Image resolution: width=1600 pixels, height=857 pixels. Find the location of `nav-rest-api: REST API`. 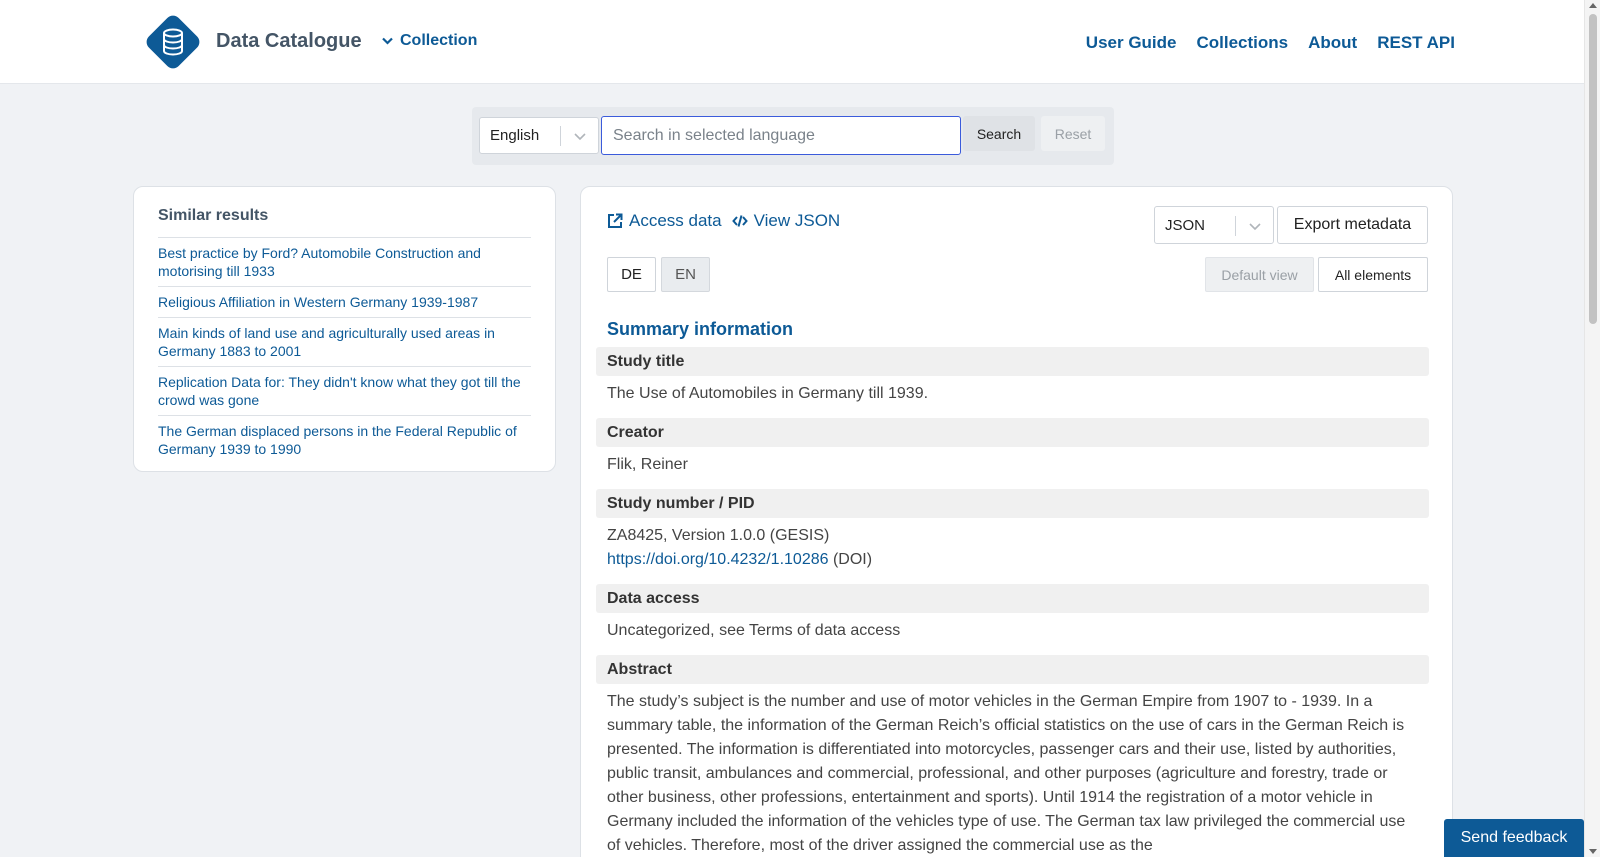

nav-rest-api: REST API is located at coordinates (1416, 43).